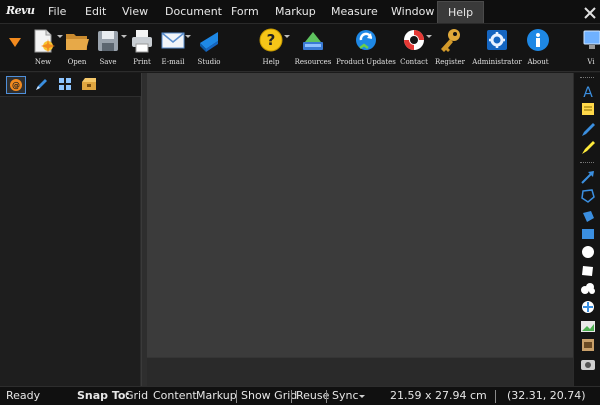 Image resolution: width=600 pixels, height=405 pixels. I want to click on svg-text: A, so click(588, 92).